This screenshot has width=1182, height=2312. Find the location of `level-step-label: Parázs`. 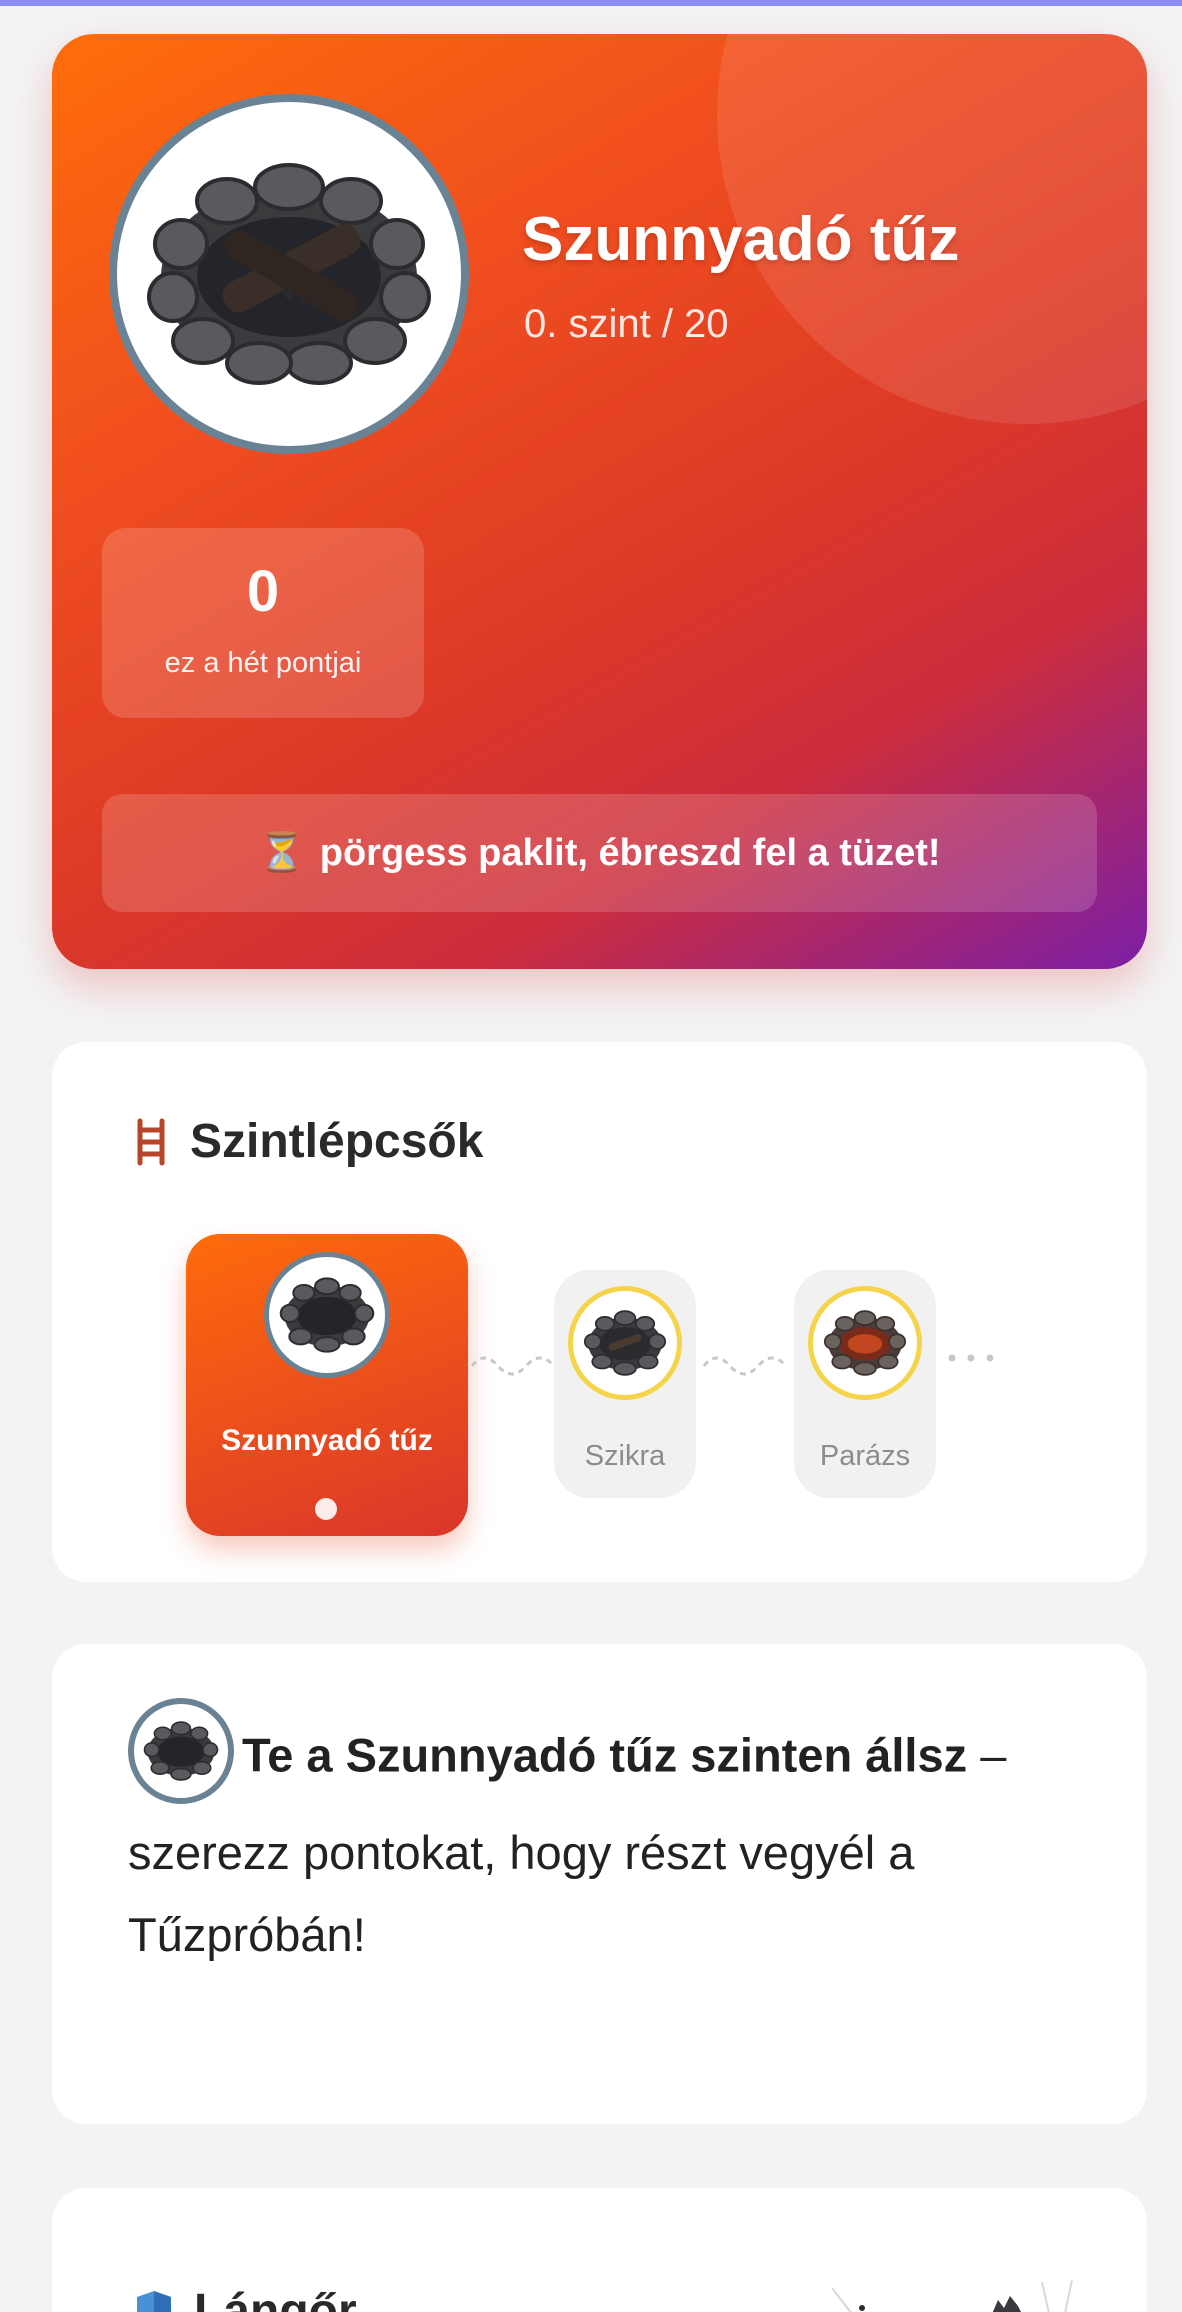

level-step-label: Parázs is located at coordinates (865, 1456).